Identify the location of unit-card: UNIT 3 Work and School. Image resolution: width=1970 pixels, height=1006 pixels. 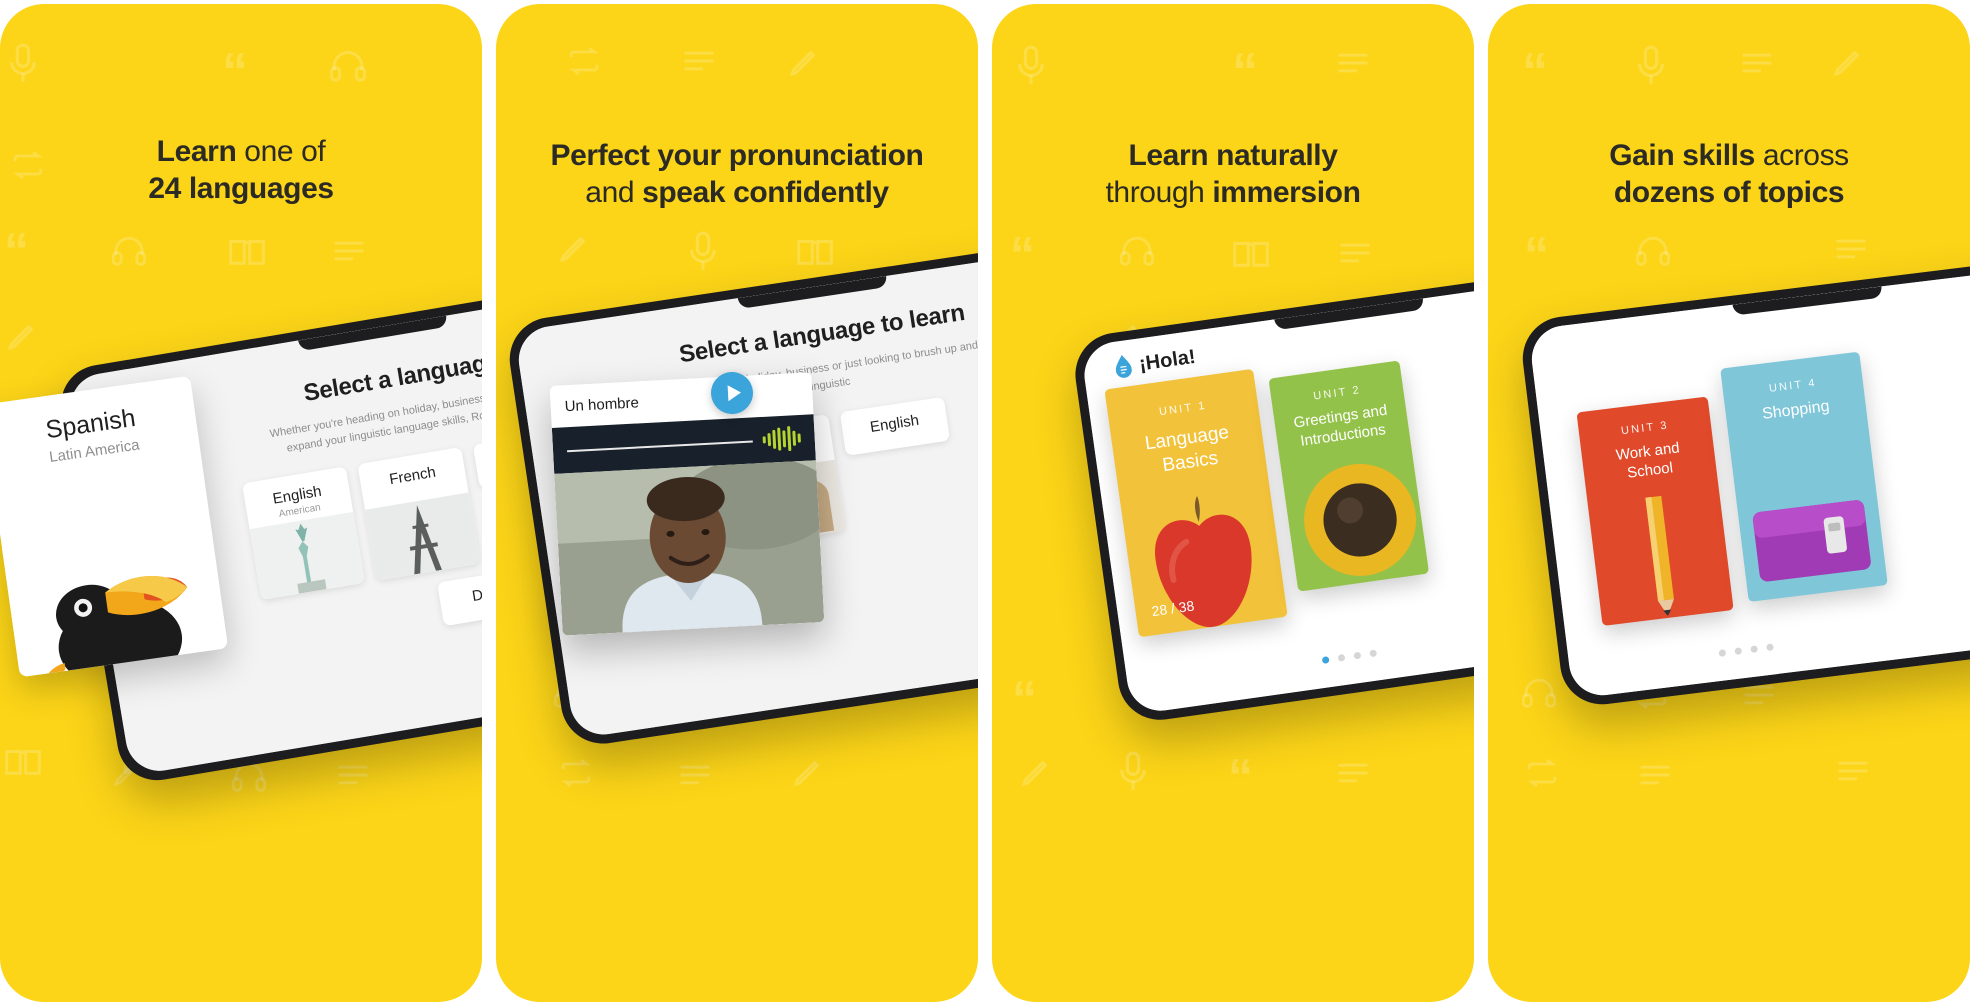
(1655, 511).